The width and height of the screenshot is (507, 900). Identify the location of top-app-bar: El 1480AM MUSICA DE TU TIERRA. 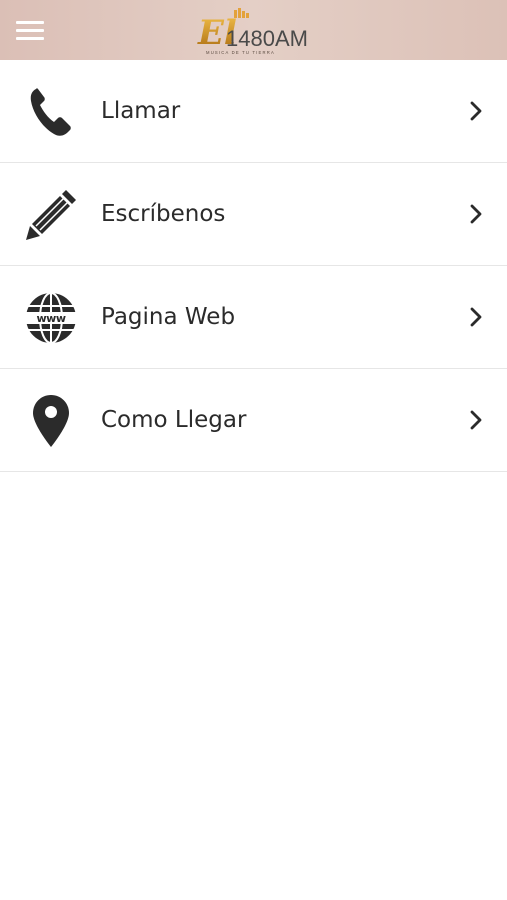
(253, 30).